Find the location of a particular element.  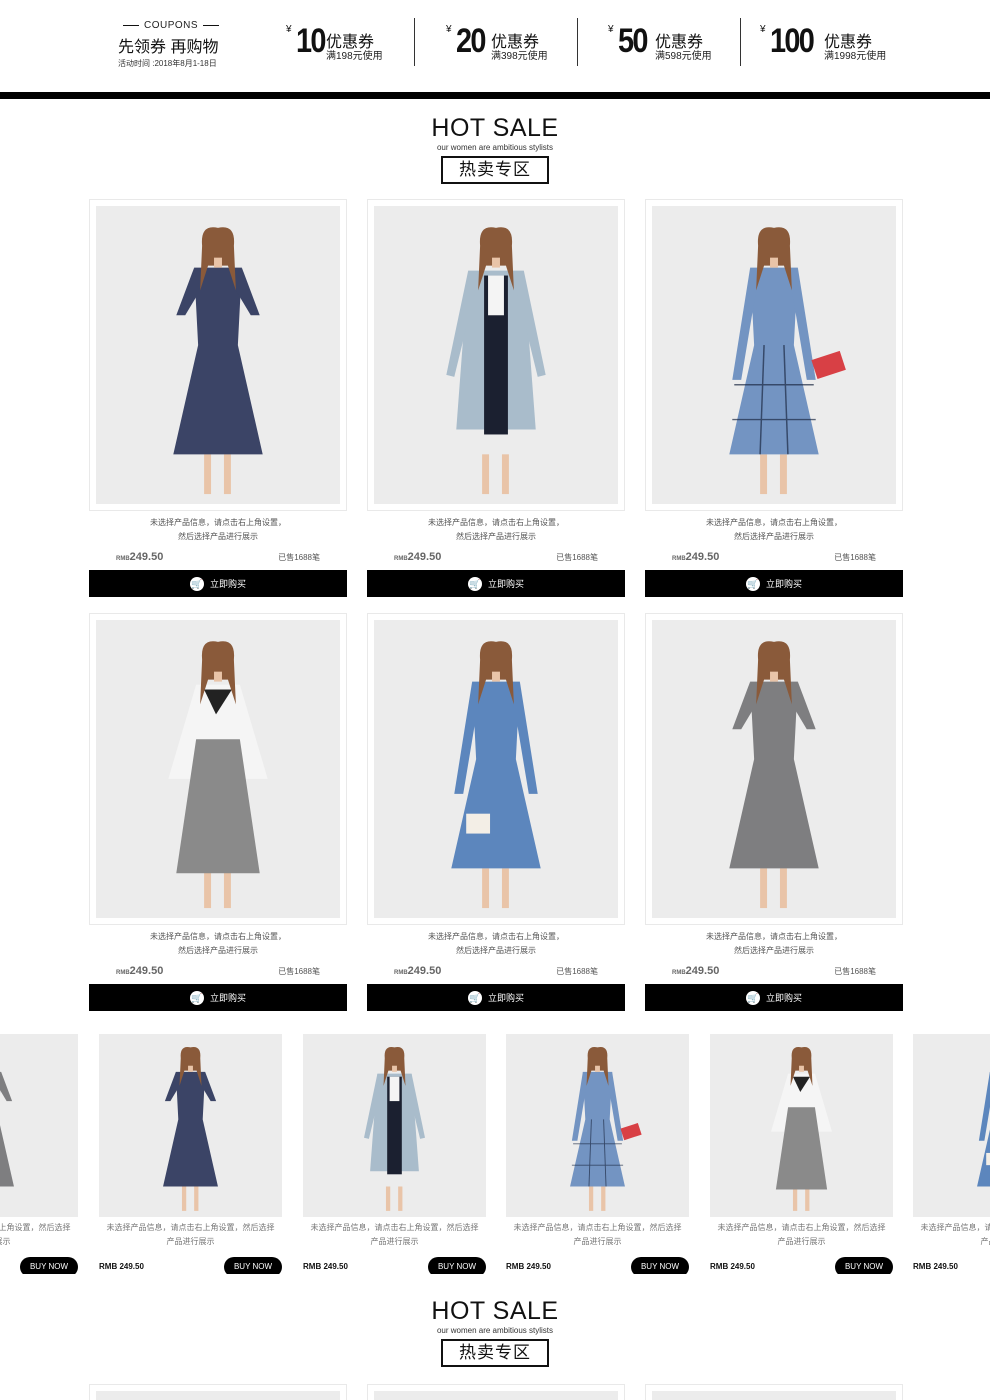

coupon-20: ¥ 20 优惠券 满398元使用 is located at coordinates (503, 43).